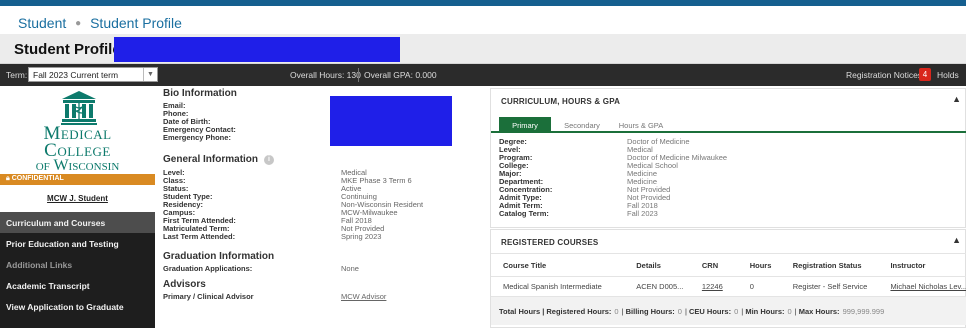  What do you see at coordinates (77, 306) in the screenshot?
I see `sidebar-item-view-application: View Application to Graduate` at bounding box center [77, 306].